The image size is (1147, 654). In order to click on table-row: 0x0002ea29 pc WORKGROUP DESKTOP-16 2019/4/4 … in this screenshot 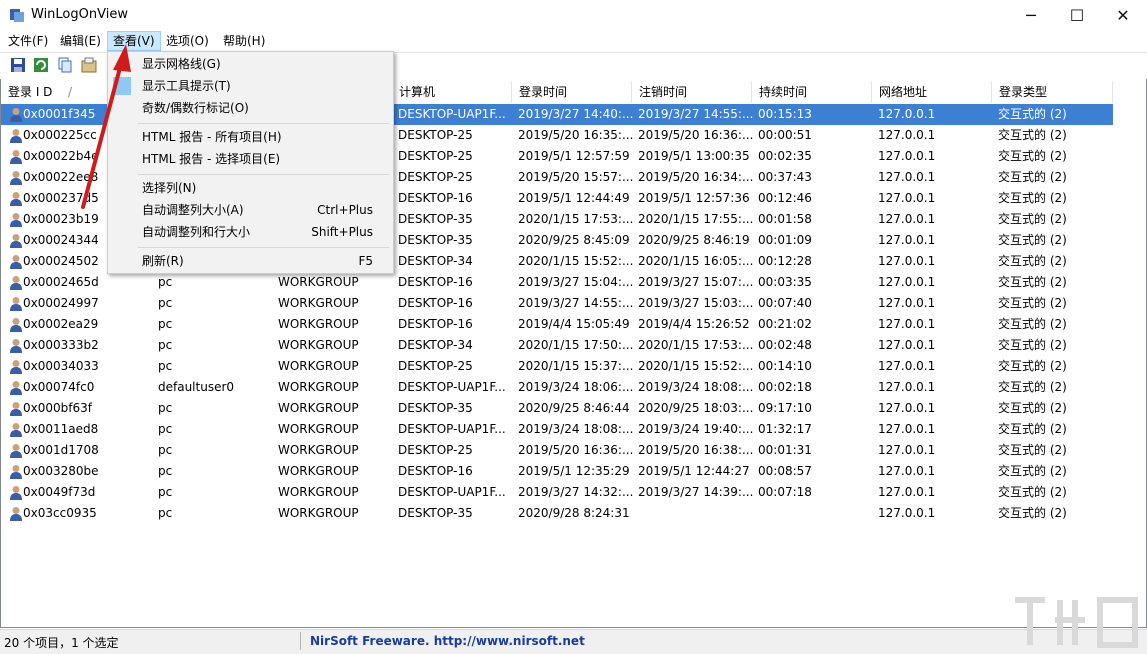, I will do `click(557, 324)`.